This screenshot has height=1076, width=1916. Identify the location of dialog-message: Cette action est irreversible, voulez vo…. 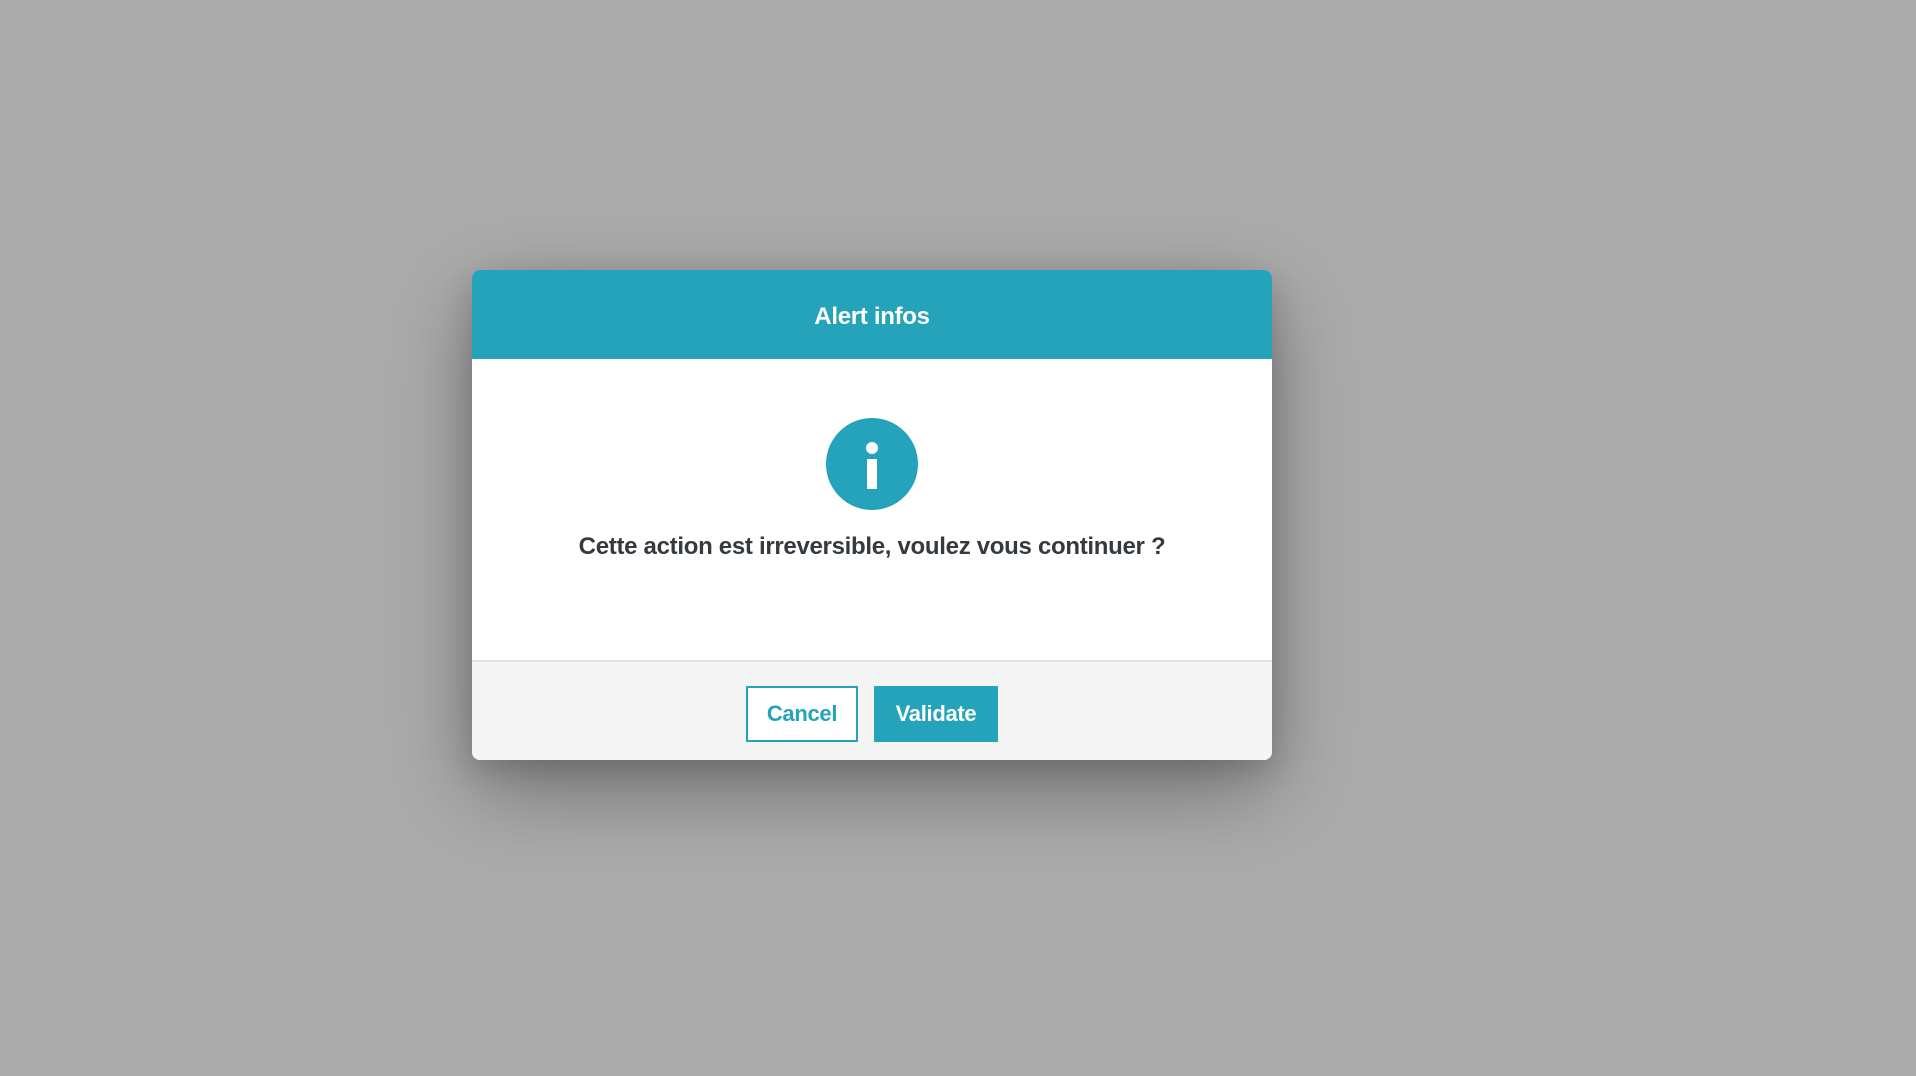
(872, 546).